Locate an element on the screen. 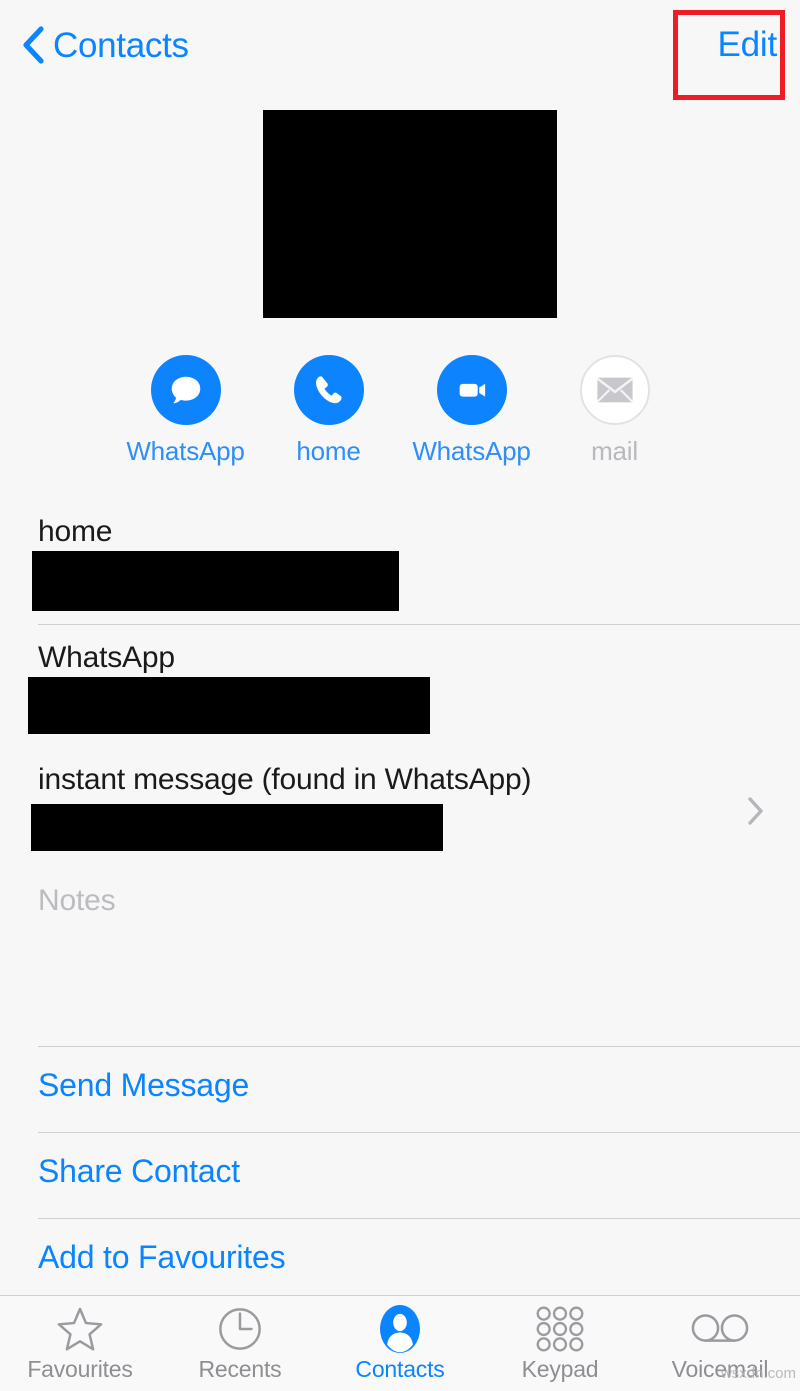 This screenshot has height=1391, width=800. tab-favourites: Favourites is located at coordinates (80, 1343).